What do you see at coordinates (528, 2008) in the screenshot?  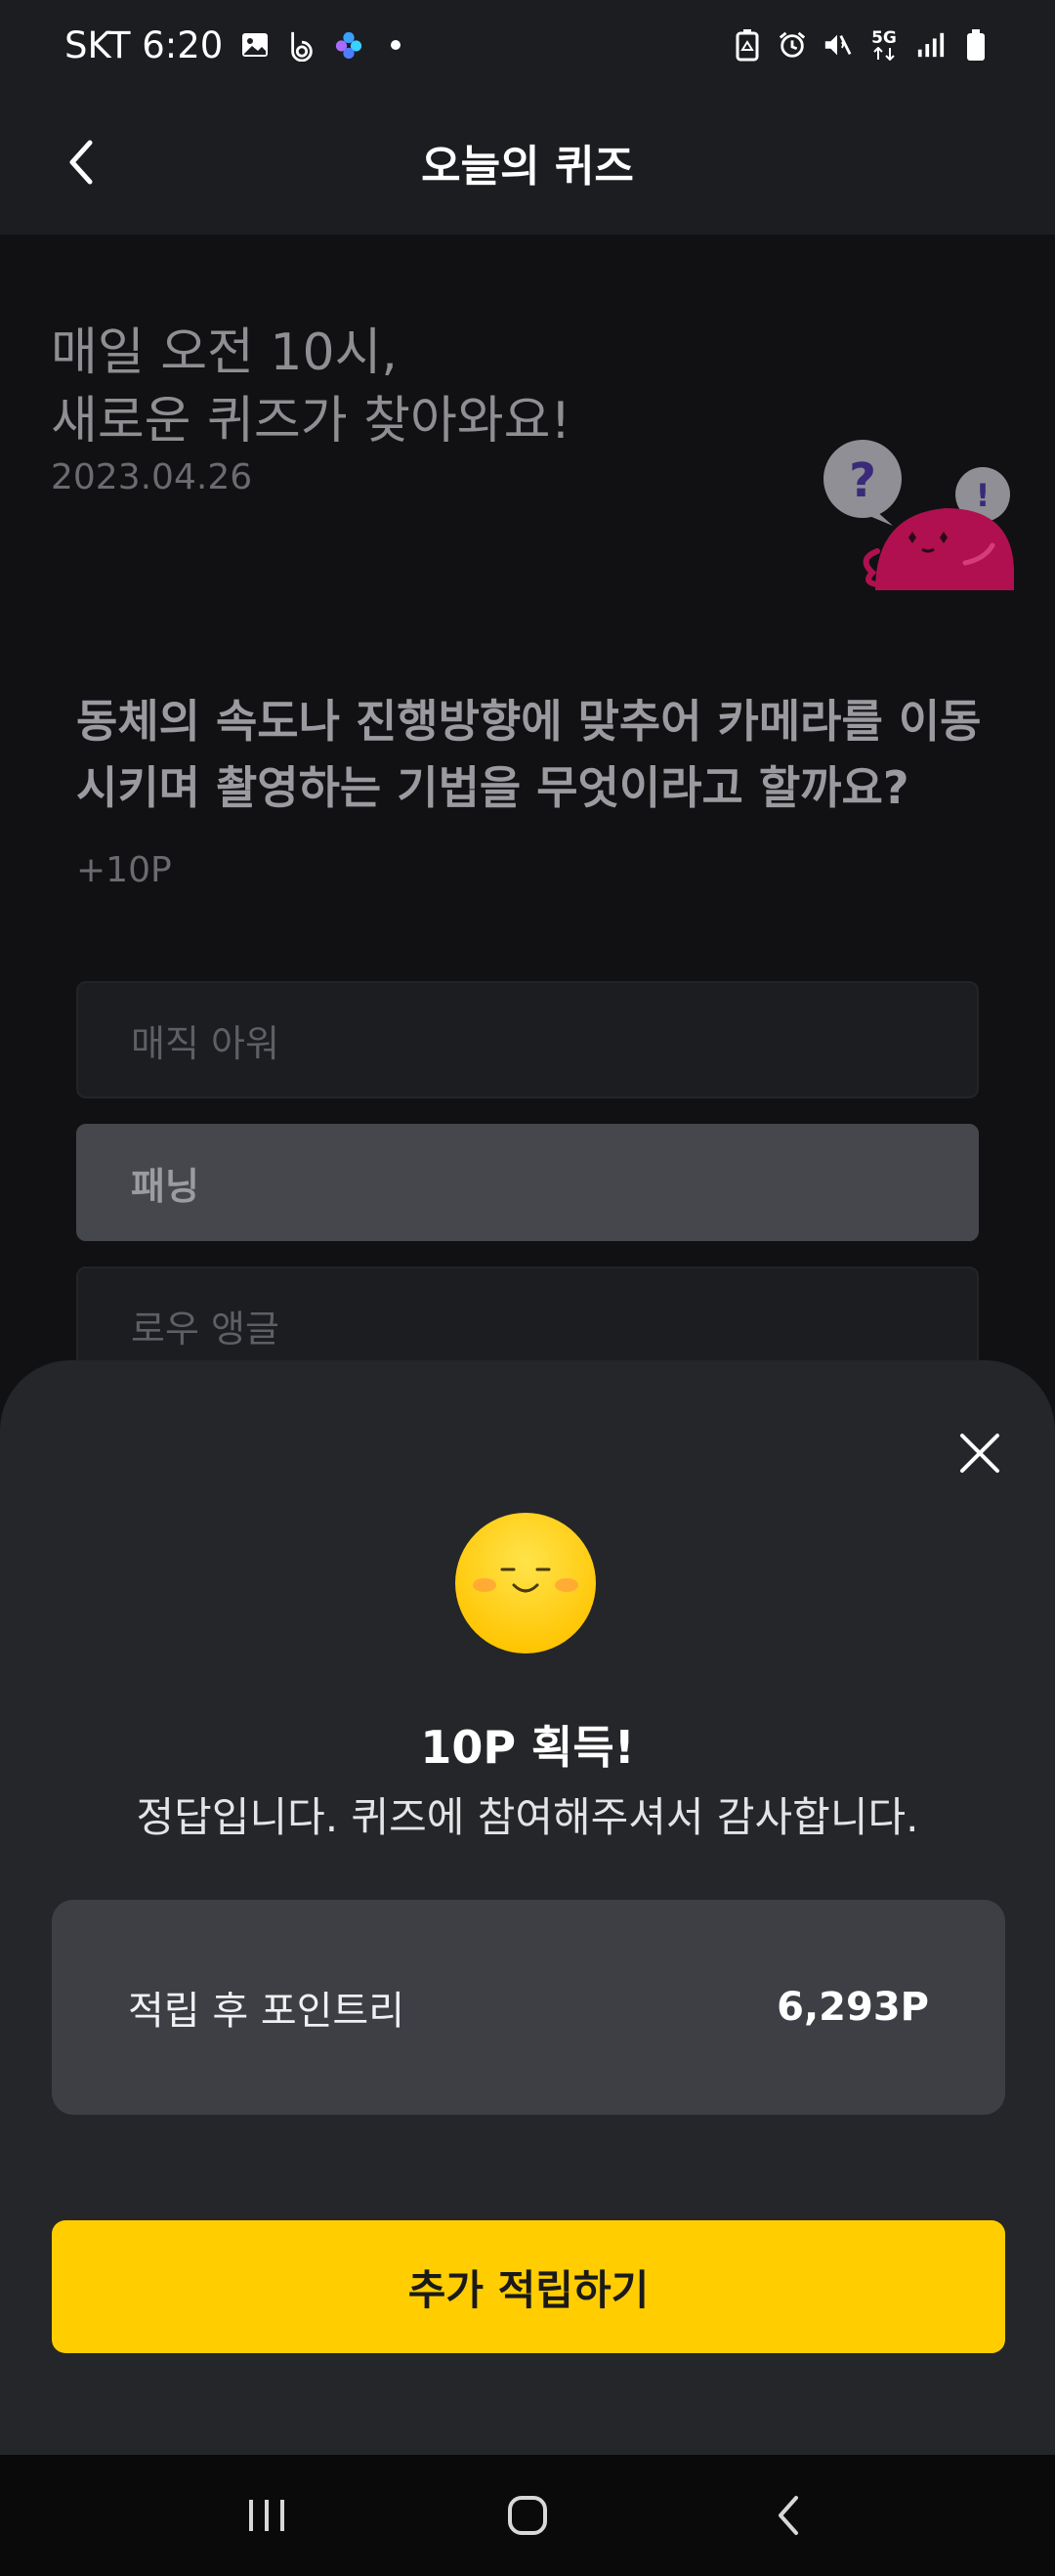 I see `balance-card: 적립 후 포인트리 6,293P` at bounding box center [528, 2008].